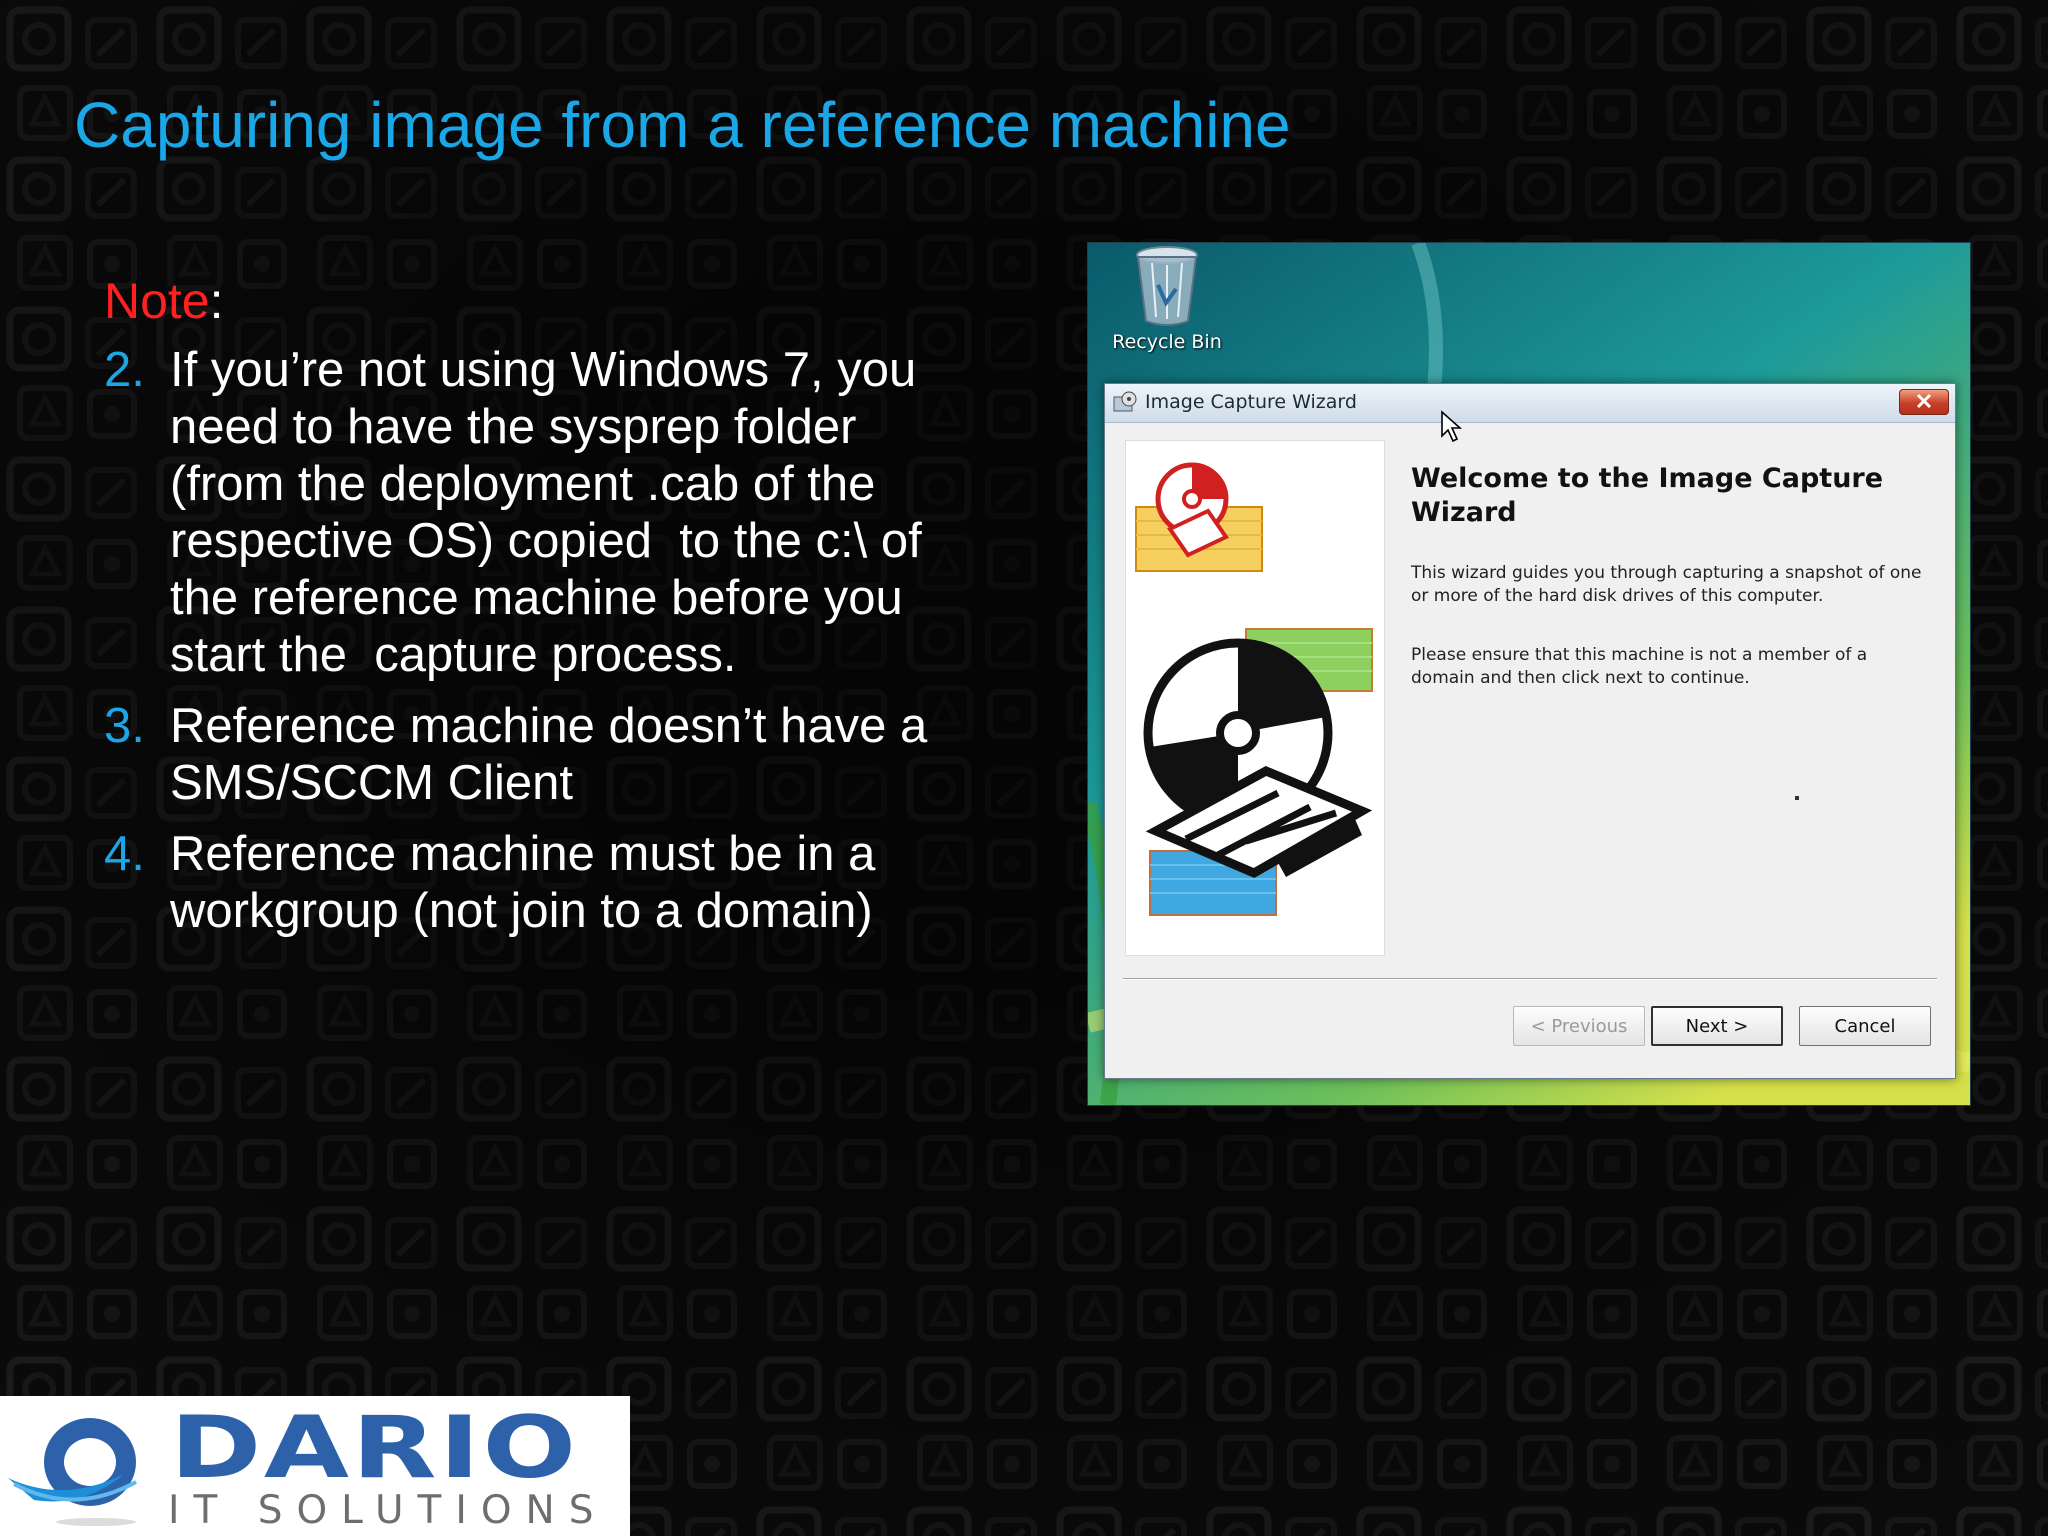  What do you see at coordinates (1647, 495) in the screenshot?
I see `wizard-heading: Welcome to the Image Capture Wizard` at bounding box center [1647, 495].